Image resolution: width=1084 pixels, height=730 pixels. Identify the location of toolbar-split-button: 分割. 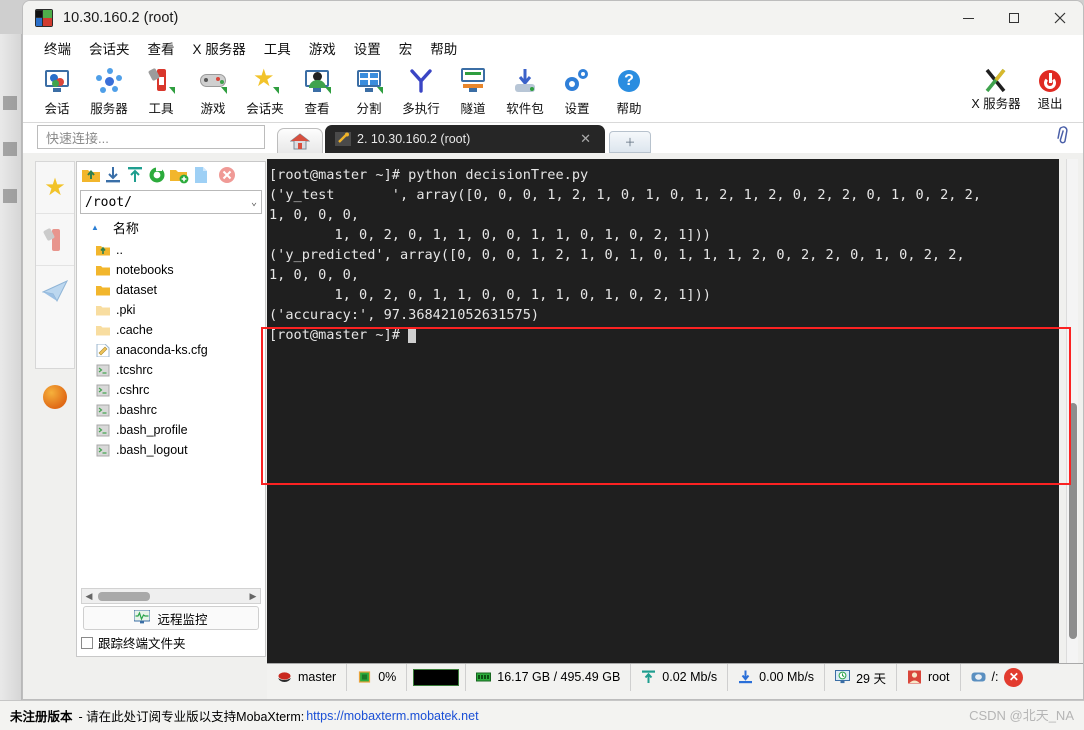
(369, 91).